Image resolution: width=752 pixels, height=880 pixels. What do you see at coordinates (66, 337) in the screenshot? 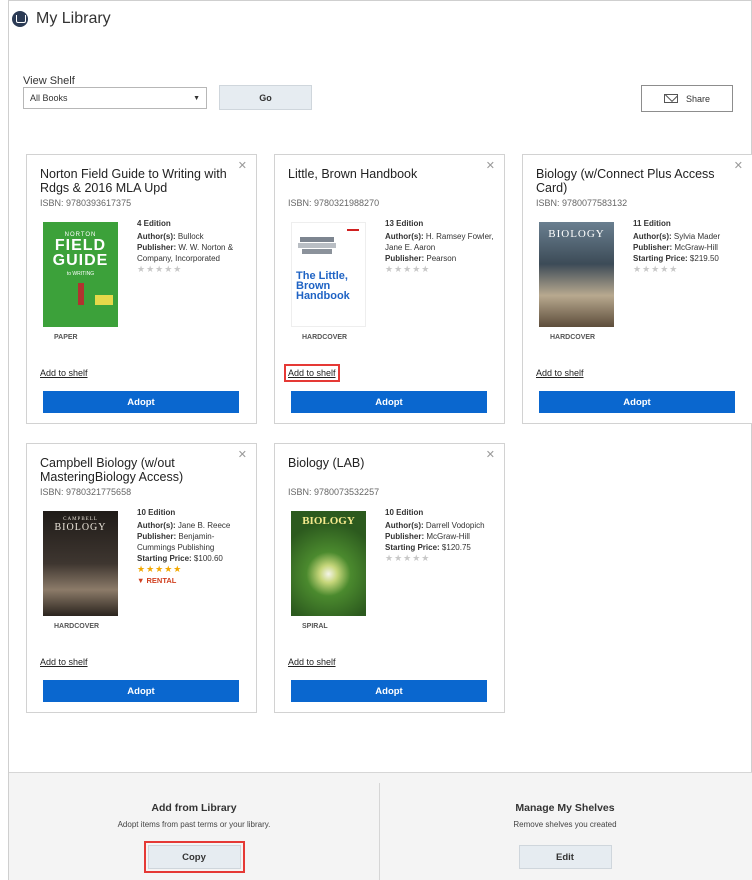
I see `book-format: PAPER` at bounding box center [66, 337].